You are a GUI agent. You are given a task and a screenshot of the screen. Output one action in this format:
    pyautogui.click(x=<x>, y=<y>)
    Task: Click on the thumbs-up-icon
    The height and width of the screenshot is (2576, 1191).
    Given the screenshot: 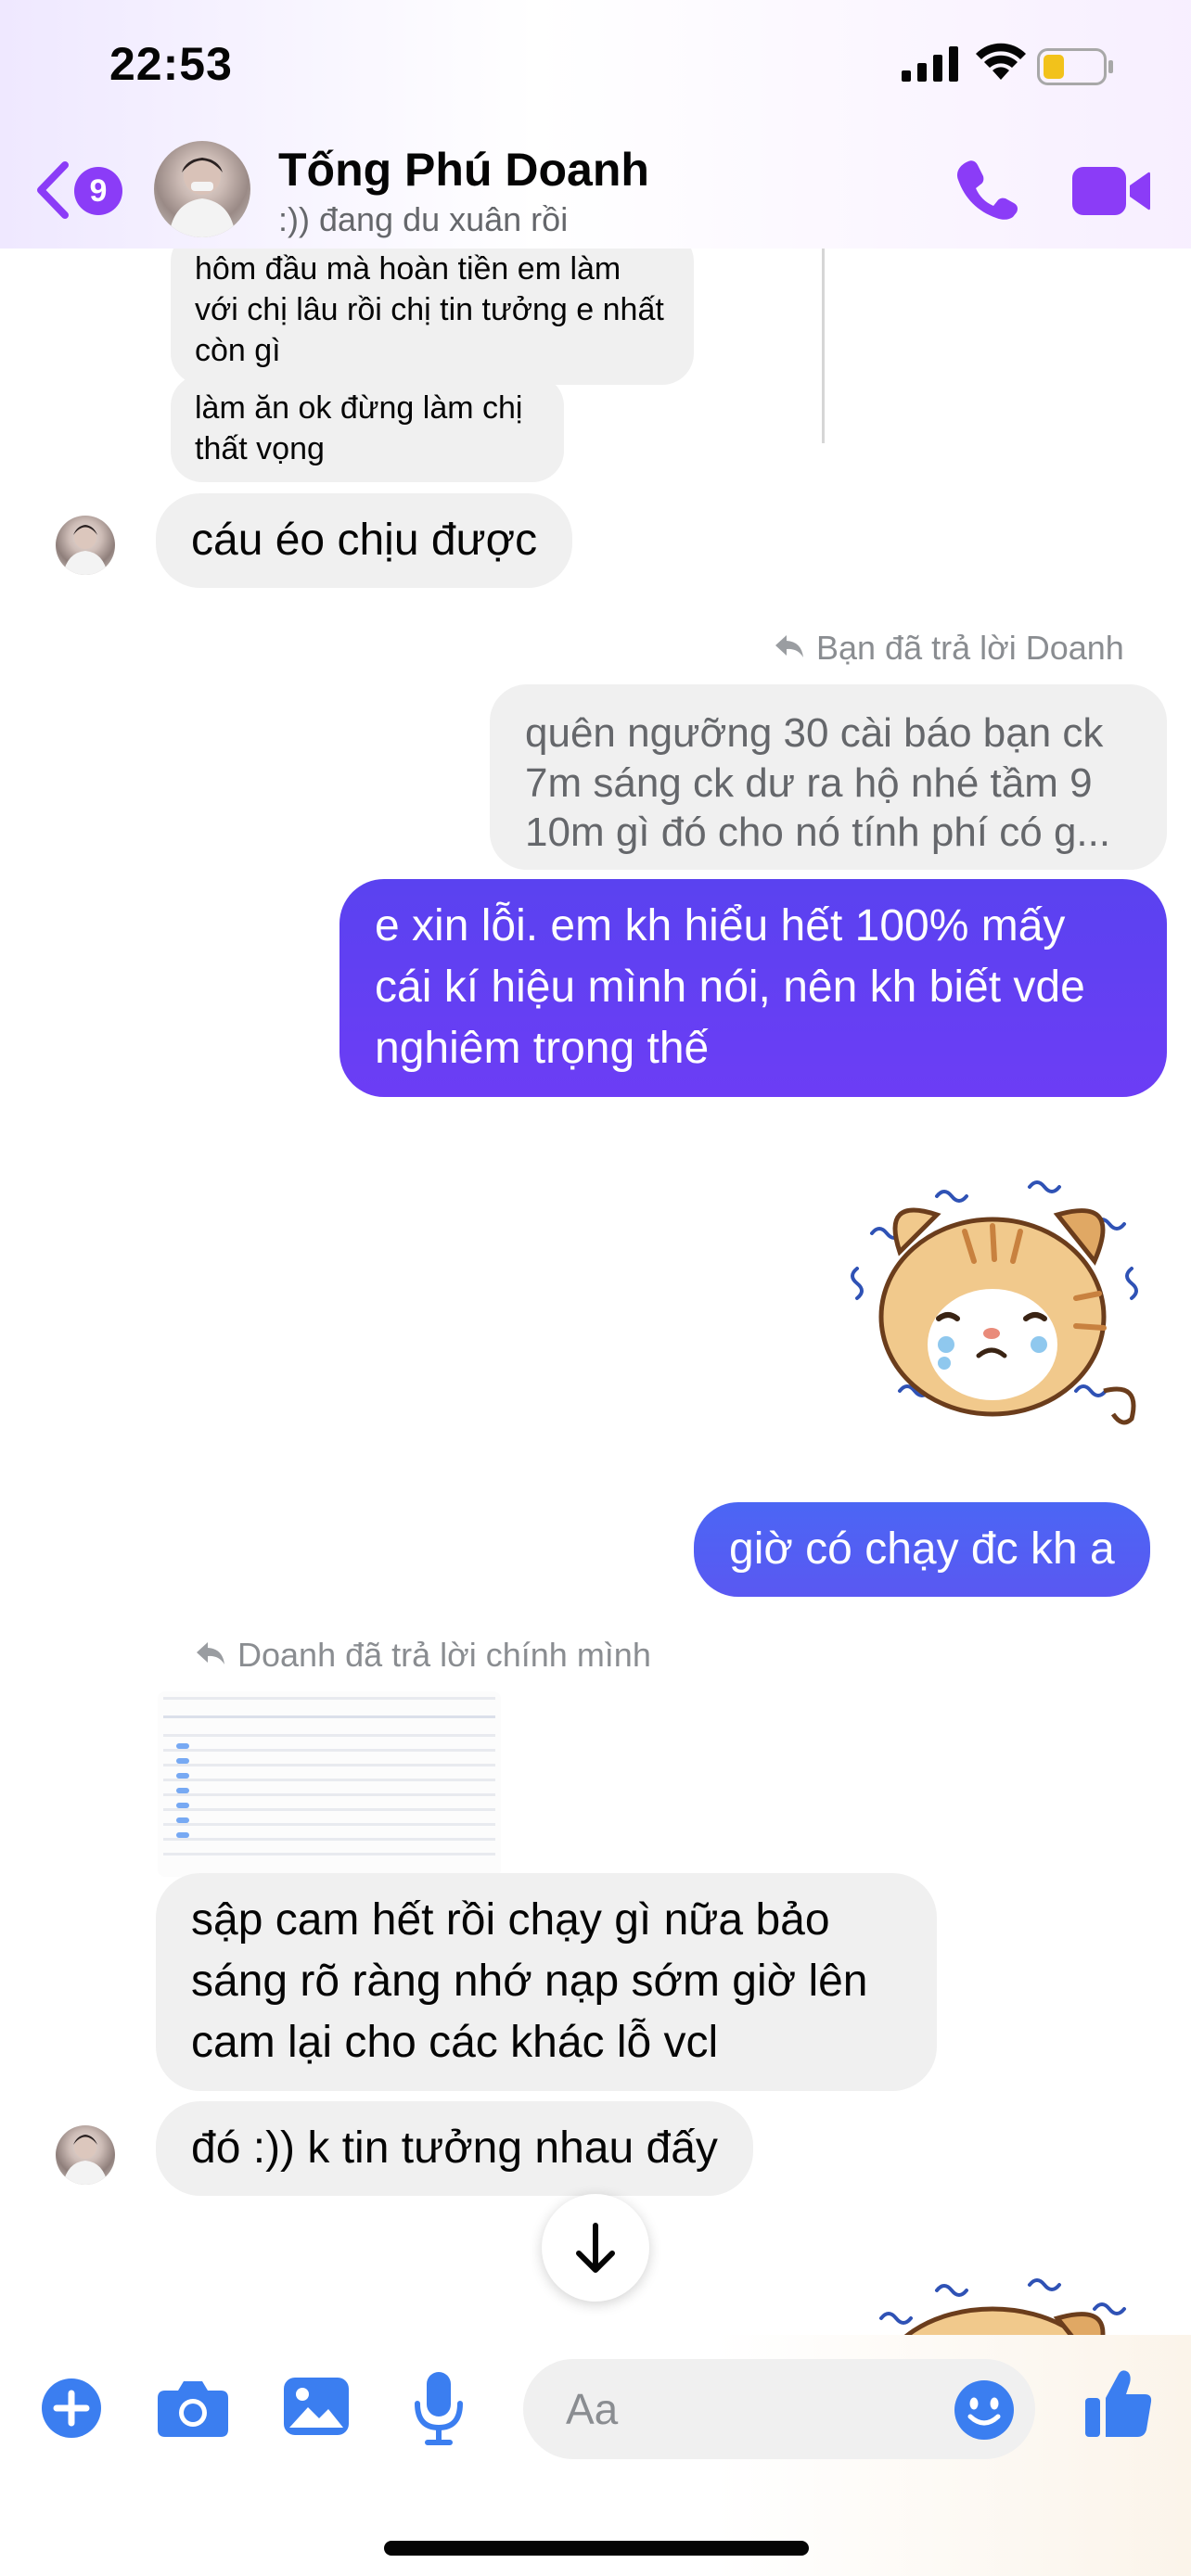 What is the action you would take?
    pyautogui.click(x=1118, y=2404)
    